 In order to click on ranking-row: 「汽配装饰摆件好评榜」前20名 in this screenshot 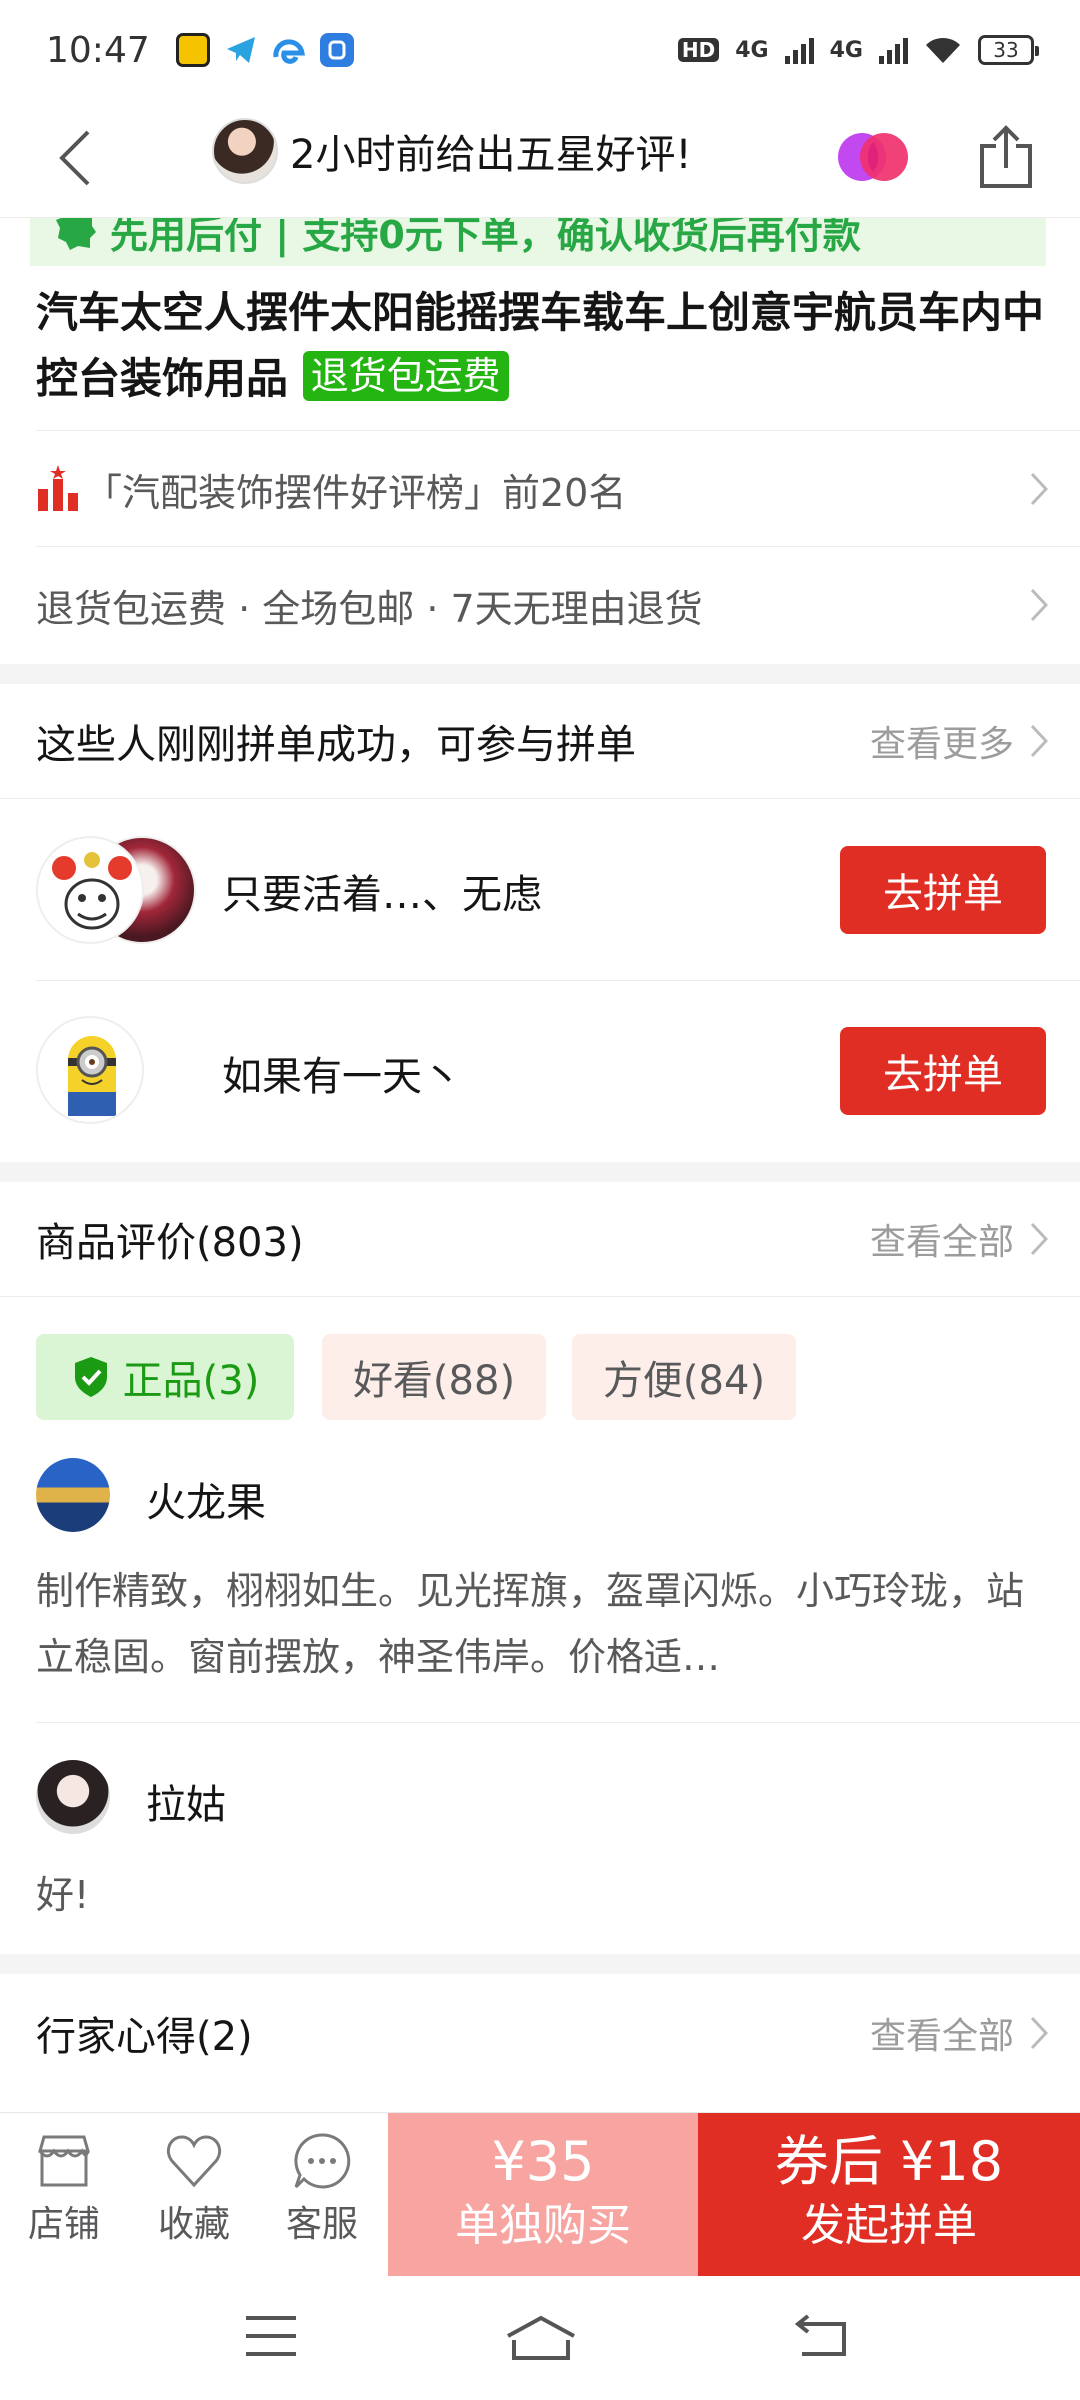, I will do `click(540, 489)`.